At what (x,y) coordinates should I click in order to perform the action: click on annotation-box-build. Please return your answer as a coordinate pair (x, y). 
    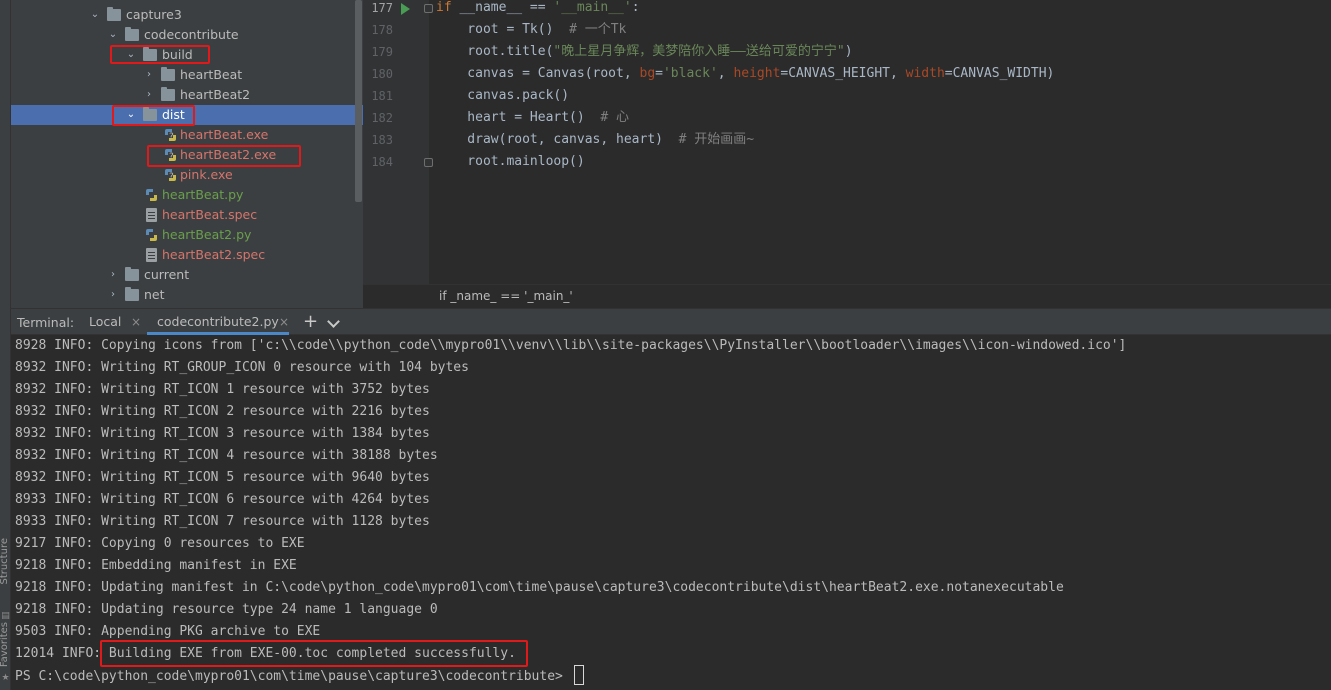
    Looking at the image, I should click on (160, 54).